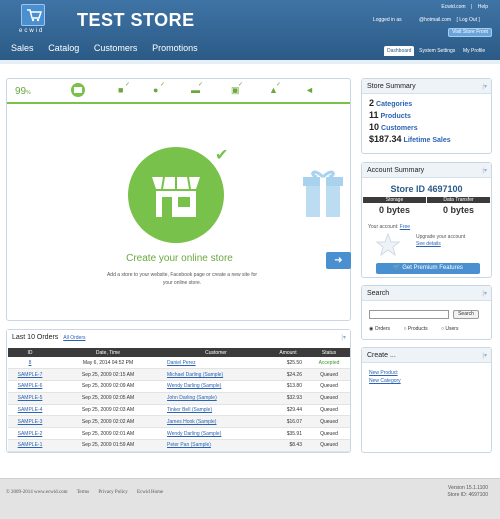 The image size is (500, 519). I want to click on see-details-link: See details, so click(428, 244).